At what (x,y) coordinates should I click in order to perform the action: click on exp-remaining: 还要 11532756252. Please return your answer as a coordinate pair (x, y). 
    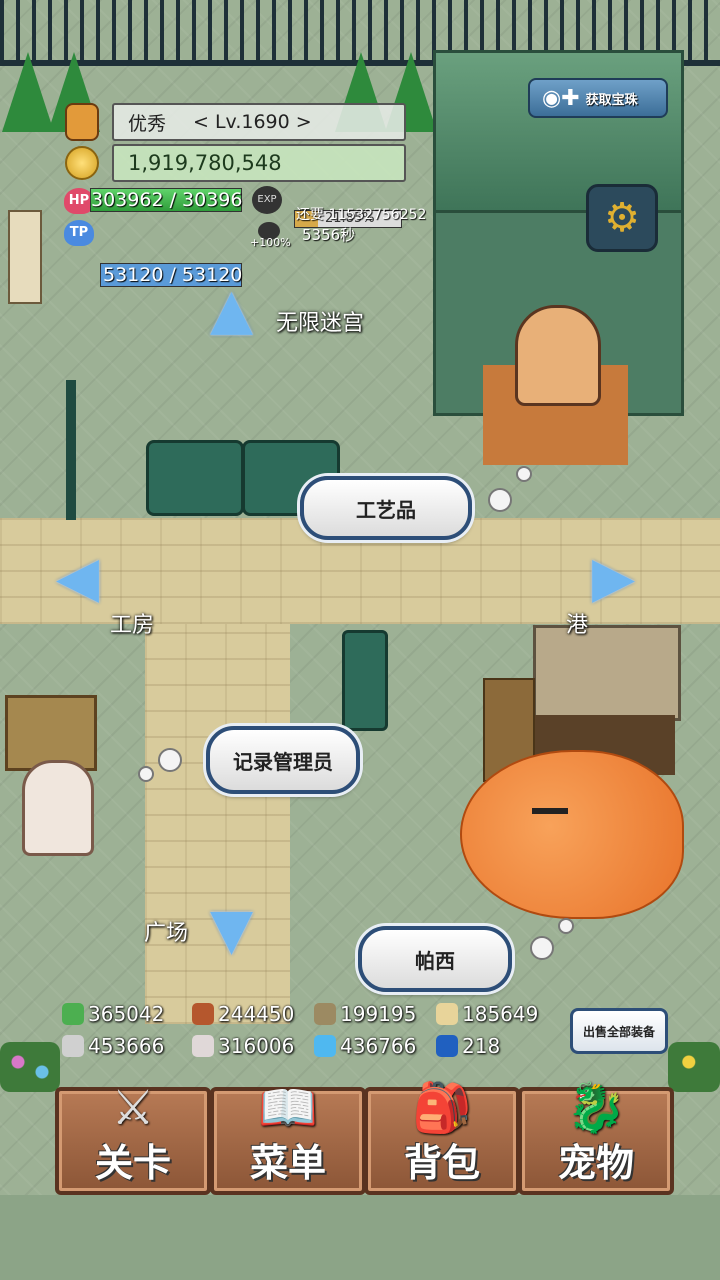
    Looking at the image, I should click on (361, 215).